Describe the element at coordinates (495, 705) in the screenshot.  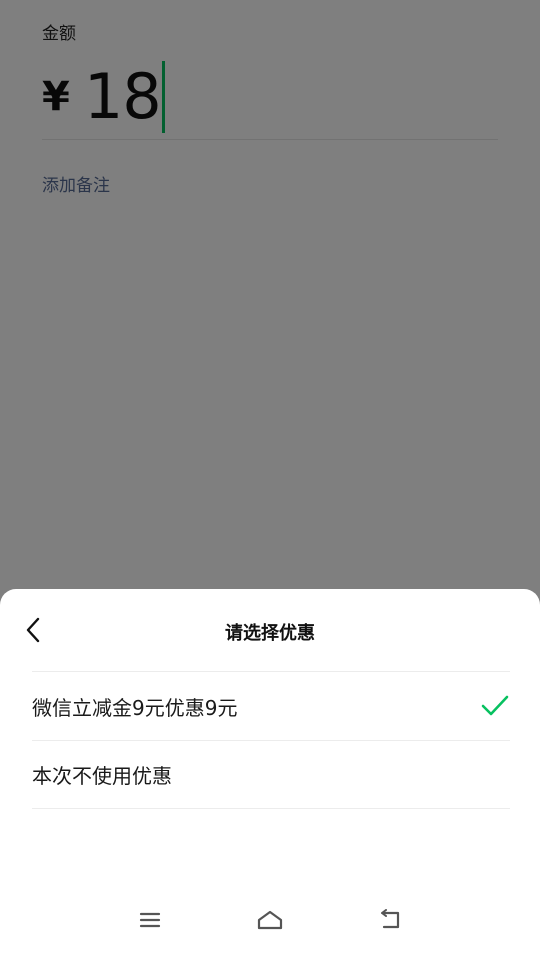
I see `checkmark-icon` at that location.